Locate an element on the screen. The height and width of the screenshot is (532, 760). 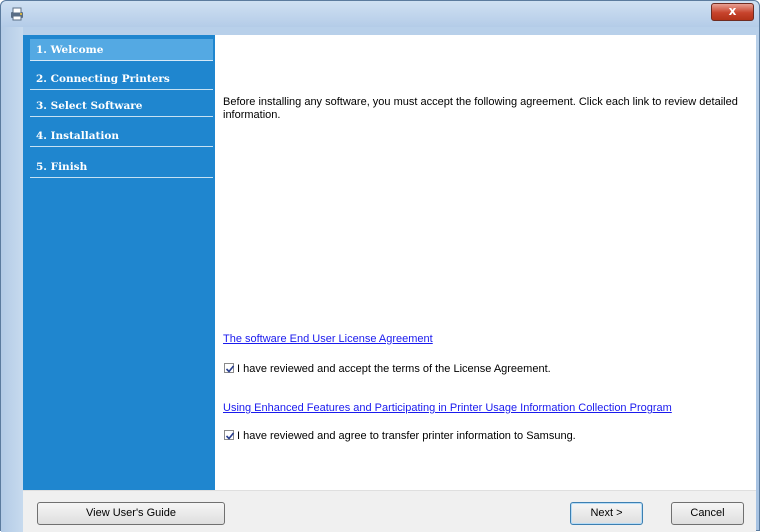
usage-checkbox is located at coordinates (229, 435).